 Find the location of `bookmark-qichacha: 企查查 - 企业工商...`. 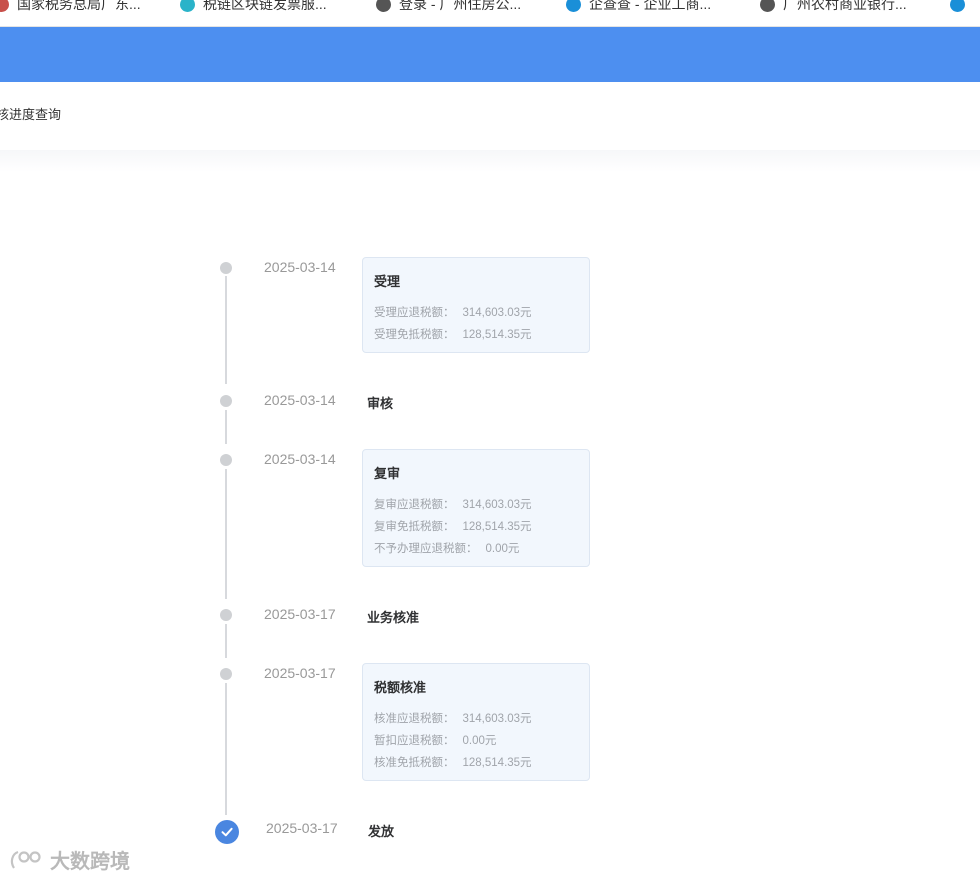

bookmark-qichacha: 企查查 - 企业工商... is located at coordinates (638, 7).